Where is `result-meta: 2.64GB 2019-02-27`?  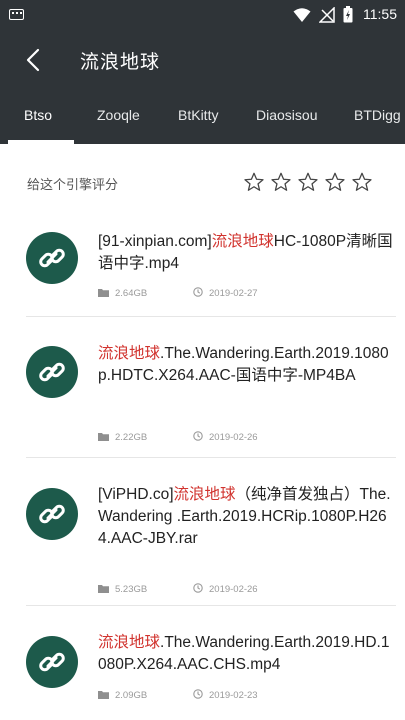 result-meta: 2.64GB 2019-02-27 is located at coordinates (178, 293).